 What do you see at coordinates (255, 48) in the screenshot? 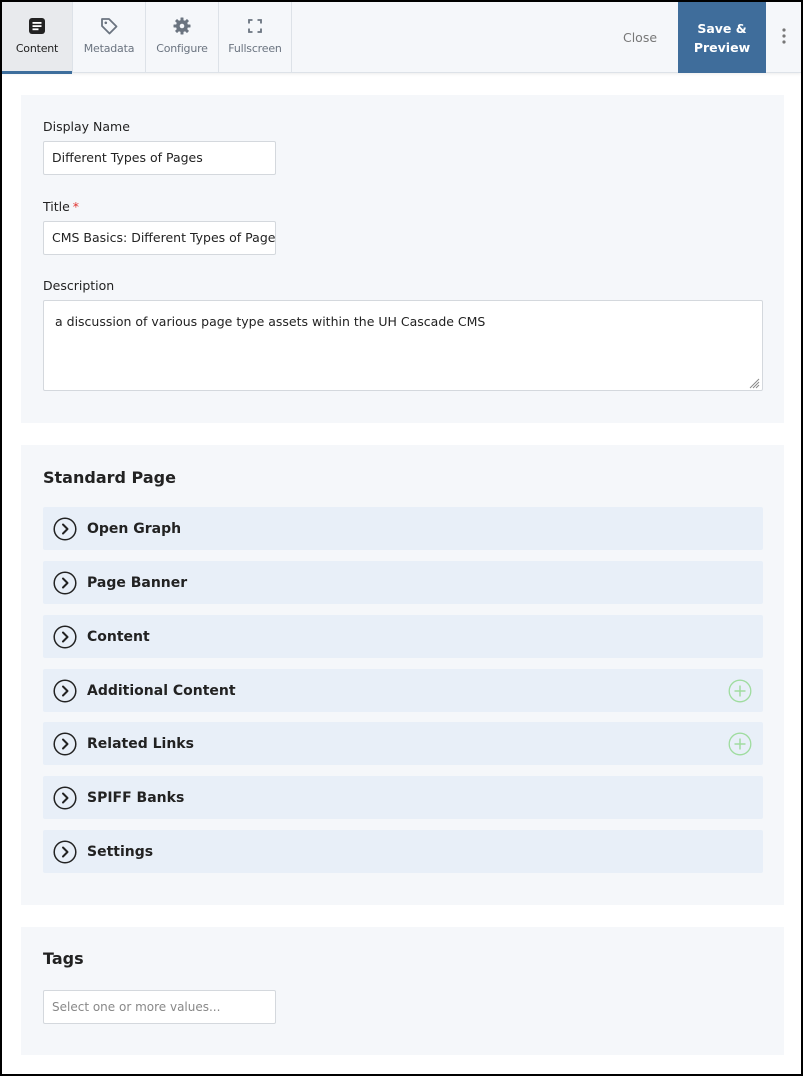
I see `tab-label: Fullscreen` at bounding box center [255, 48].